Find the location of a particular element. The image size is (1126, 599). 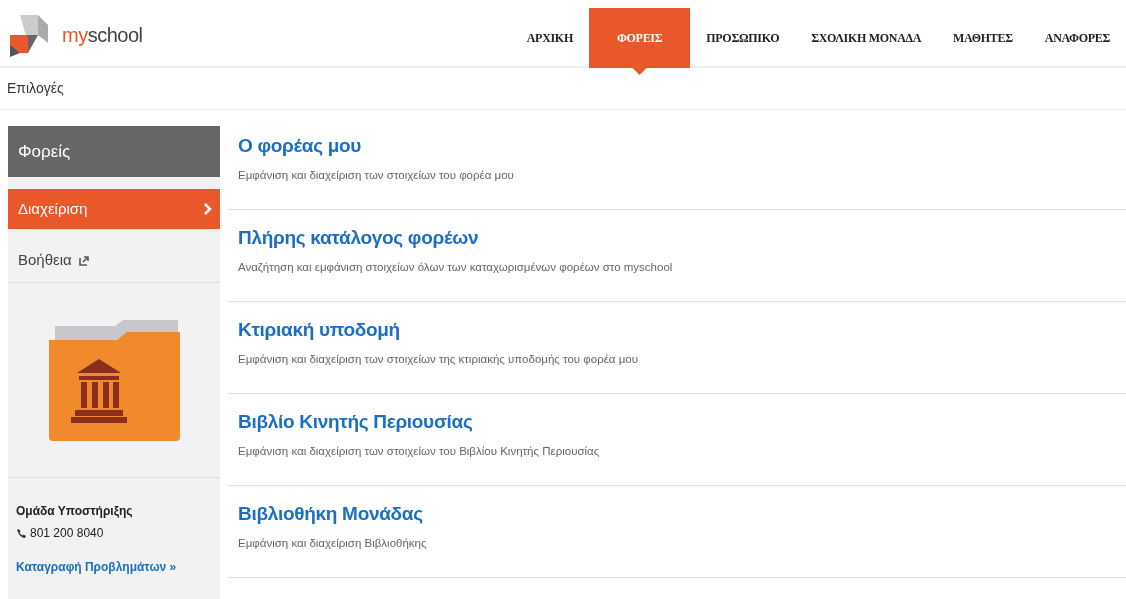

option-link: Ο φορέας μου is located at coordinates (300, 146).